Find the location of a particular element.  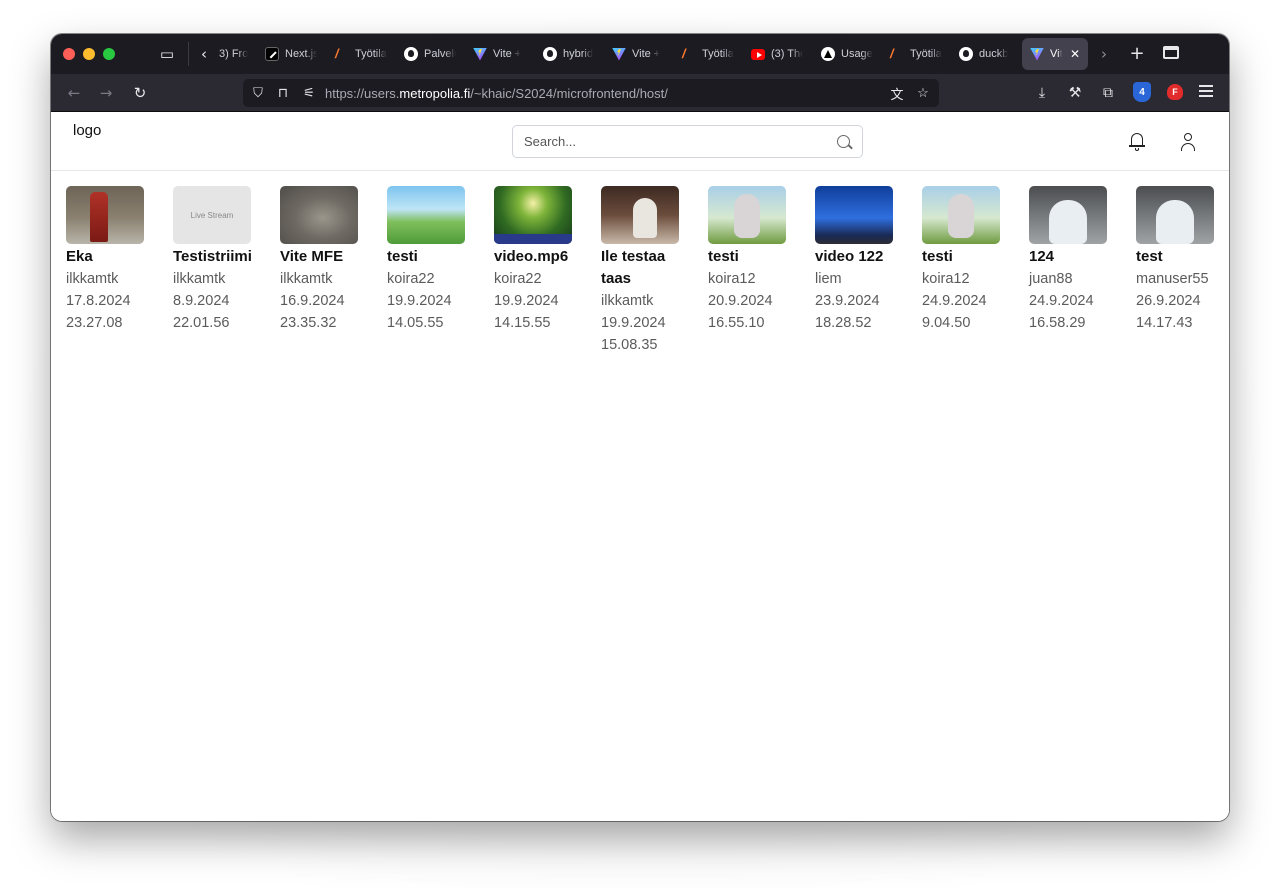

nextjs-icon is located at coordinates (272, 54).